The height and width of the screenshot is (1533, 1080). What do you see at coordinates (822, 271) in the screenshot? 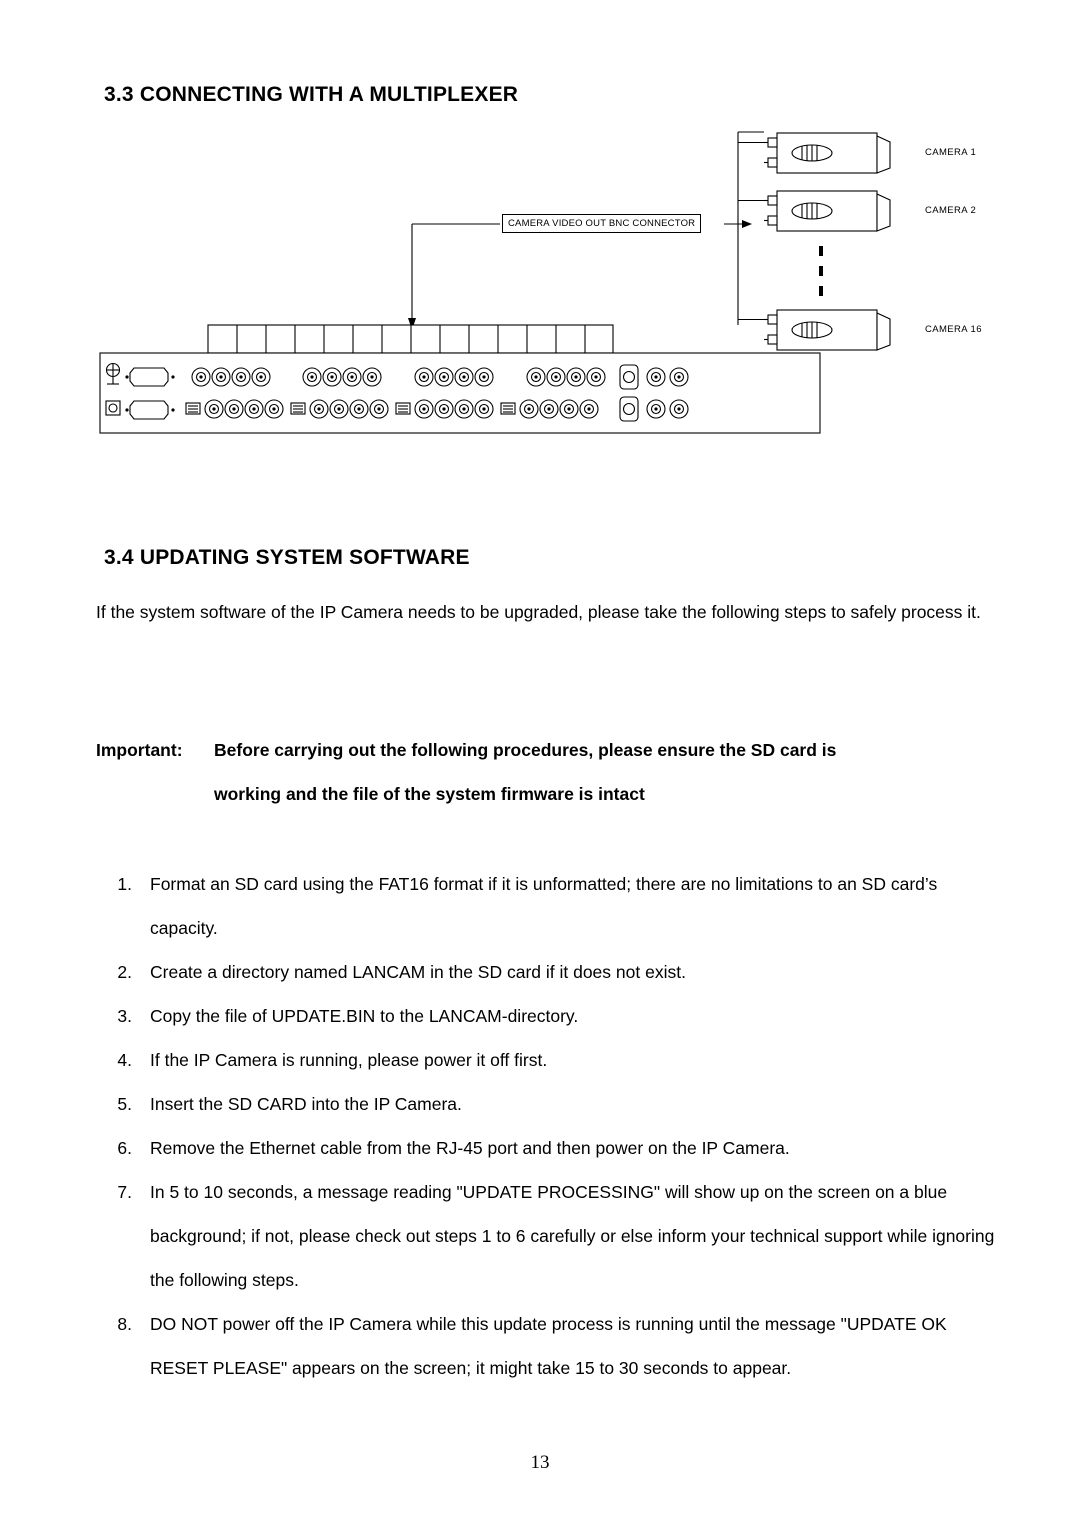
I see `vertical-ellipsis-icon` at bounding box center [822, 271].